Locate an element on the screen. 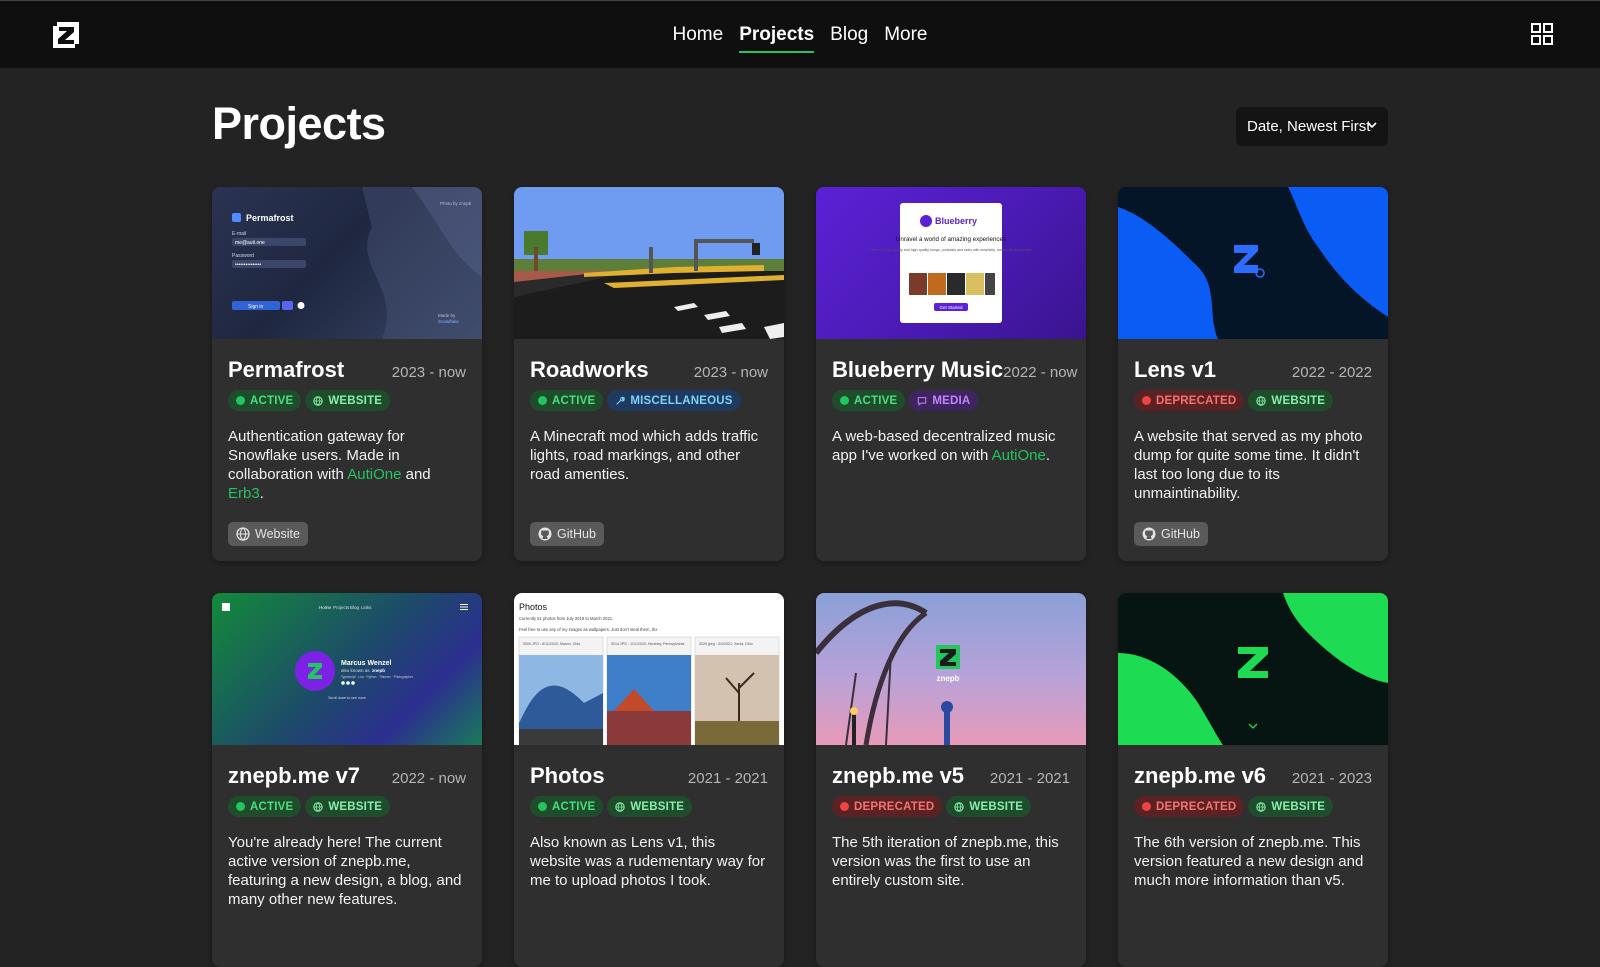 The width and height of the screenshot is (1600, 967). thumb-email-label: E-mail is located at coordinates (239, 234).